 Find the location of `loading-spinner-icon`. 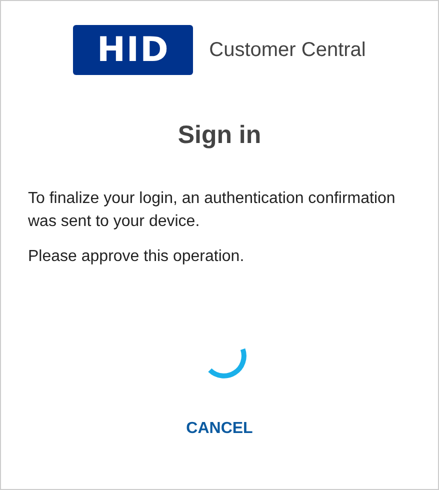

loading-spinner-icon is located at coordinates (226, 362).